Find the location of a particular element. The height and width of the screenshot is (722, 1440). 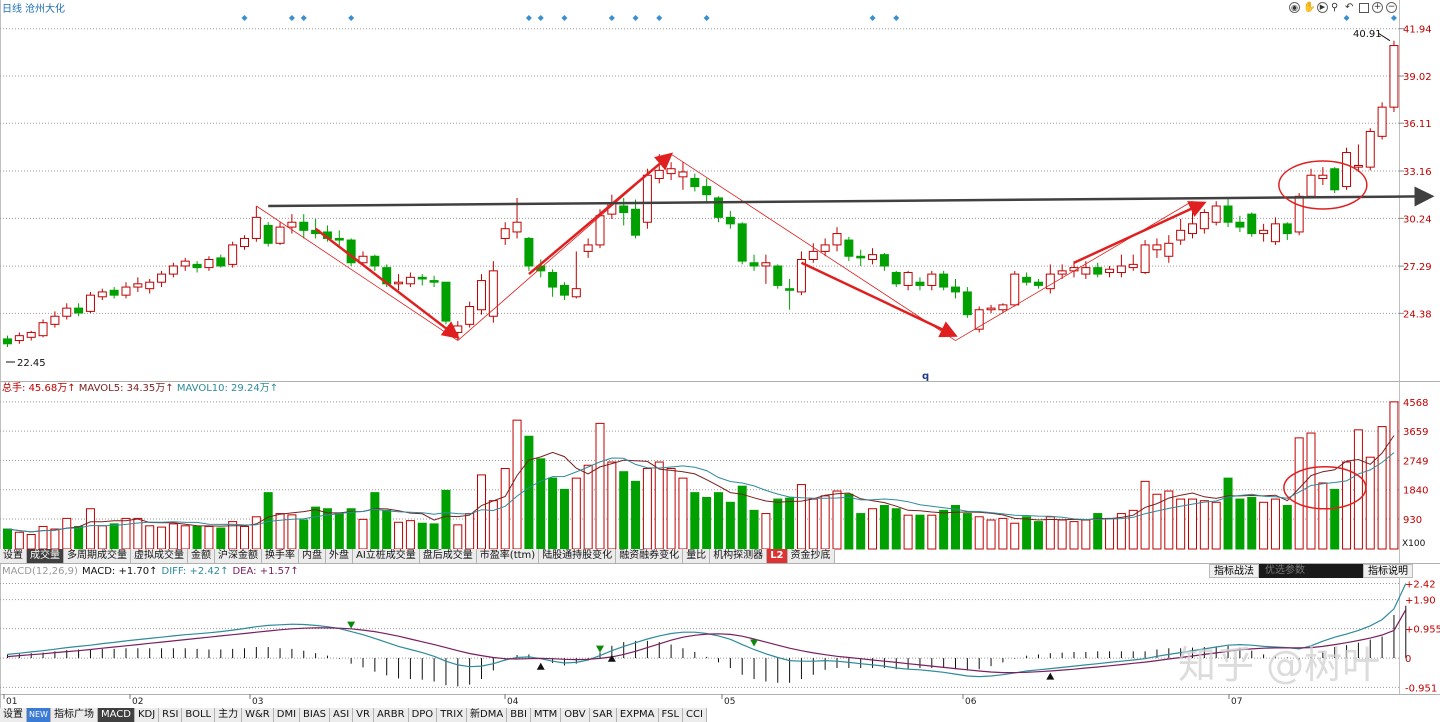

tab-17: BBI is located at coordinates (519, 715).